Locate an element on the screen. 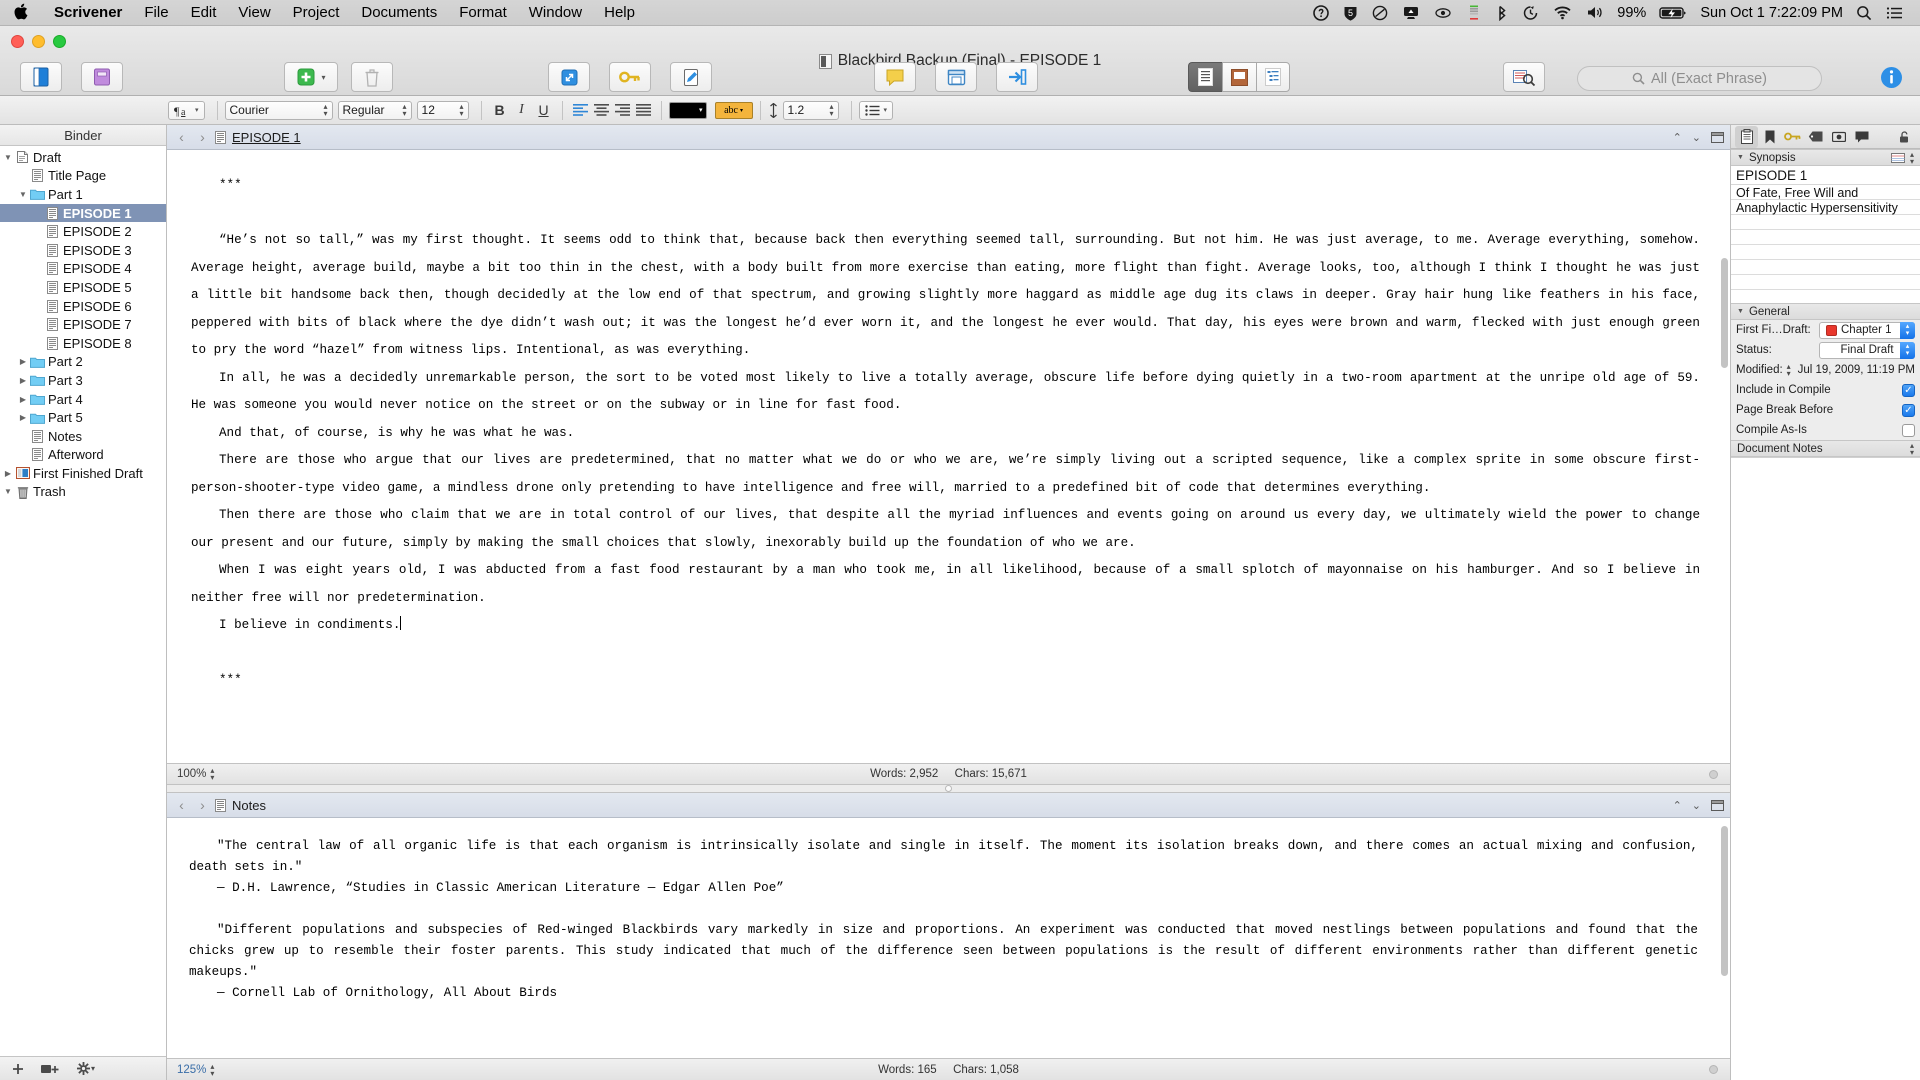 The height and width of the screenshot is (1080, 1920). menu-item-view: View is located at coordinates (254, 13).